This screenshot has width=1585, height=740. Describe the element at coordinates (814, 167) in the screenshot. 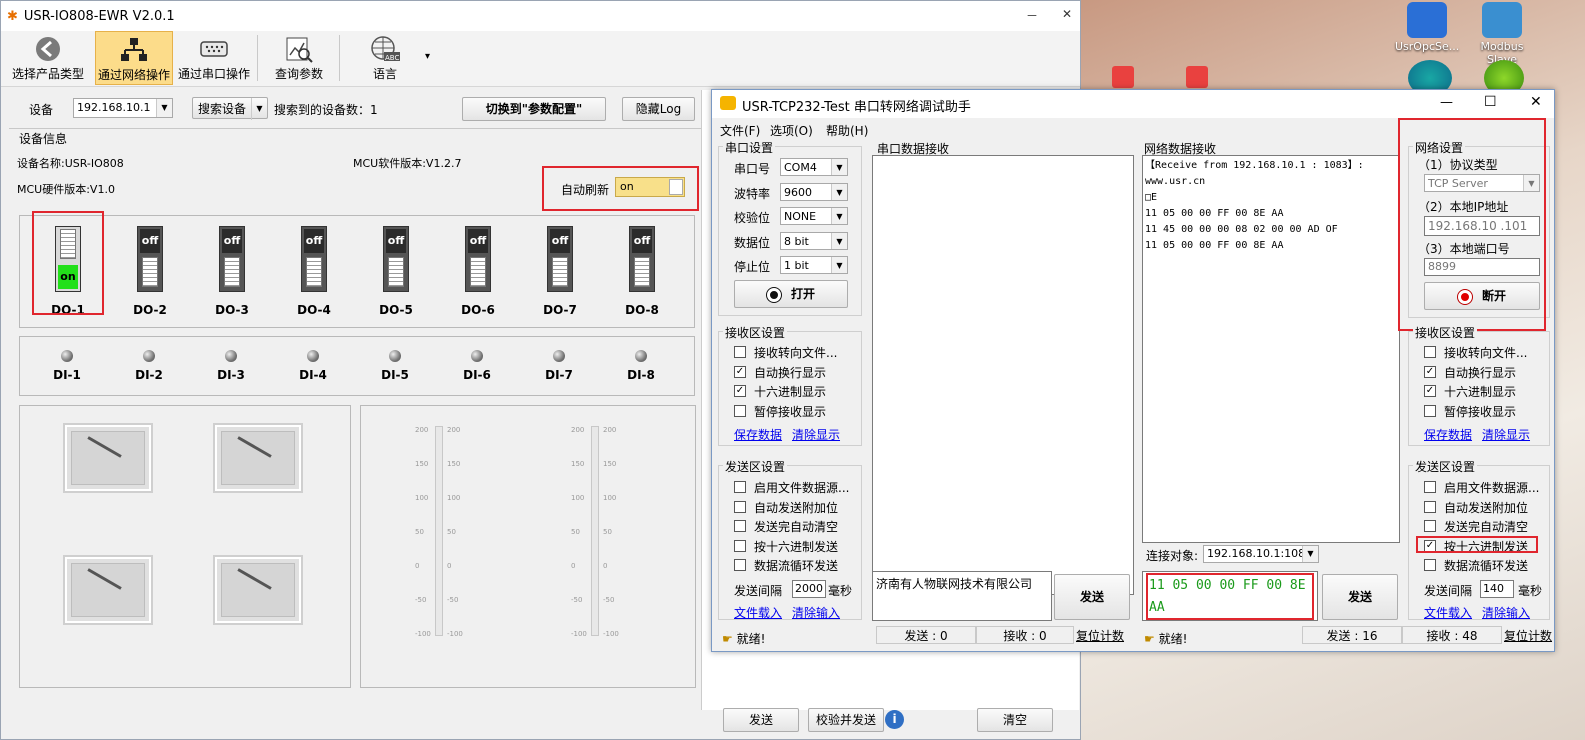

I see `serial-field-select: COM4 ▼` at that location.